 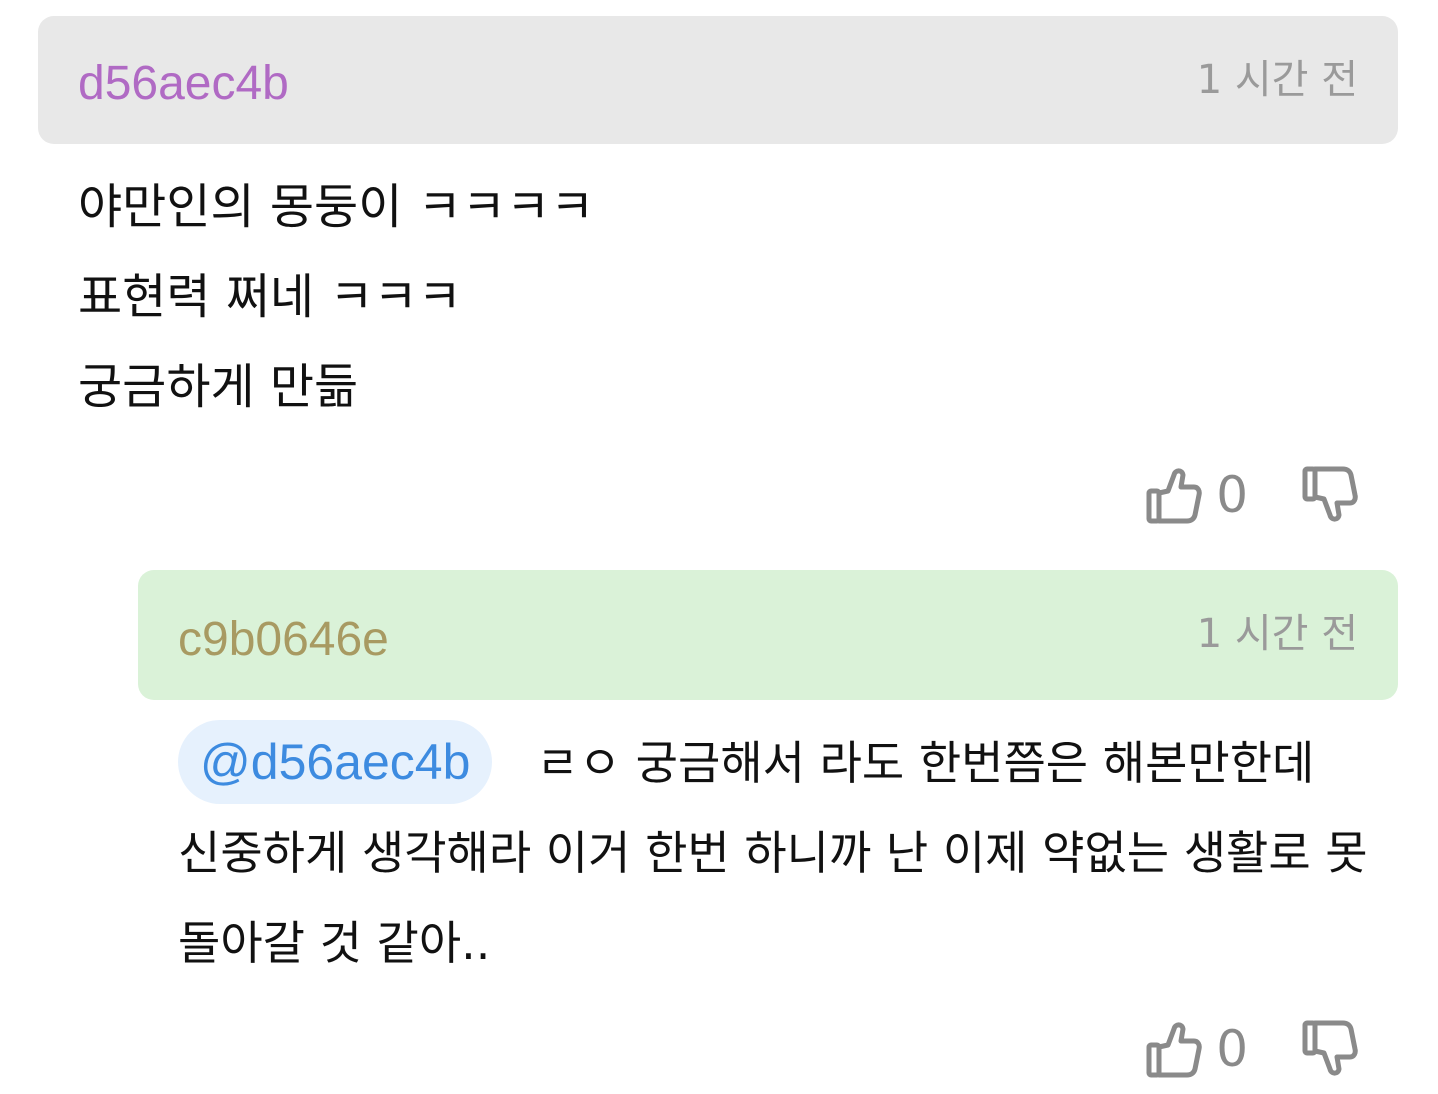 I want to click on comment-timestamp: 1 시간 전, so click(x=1277, y=80).